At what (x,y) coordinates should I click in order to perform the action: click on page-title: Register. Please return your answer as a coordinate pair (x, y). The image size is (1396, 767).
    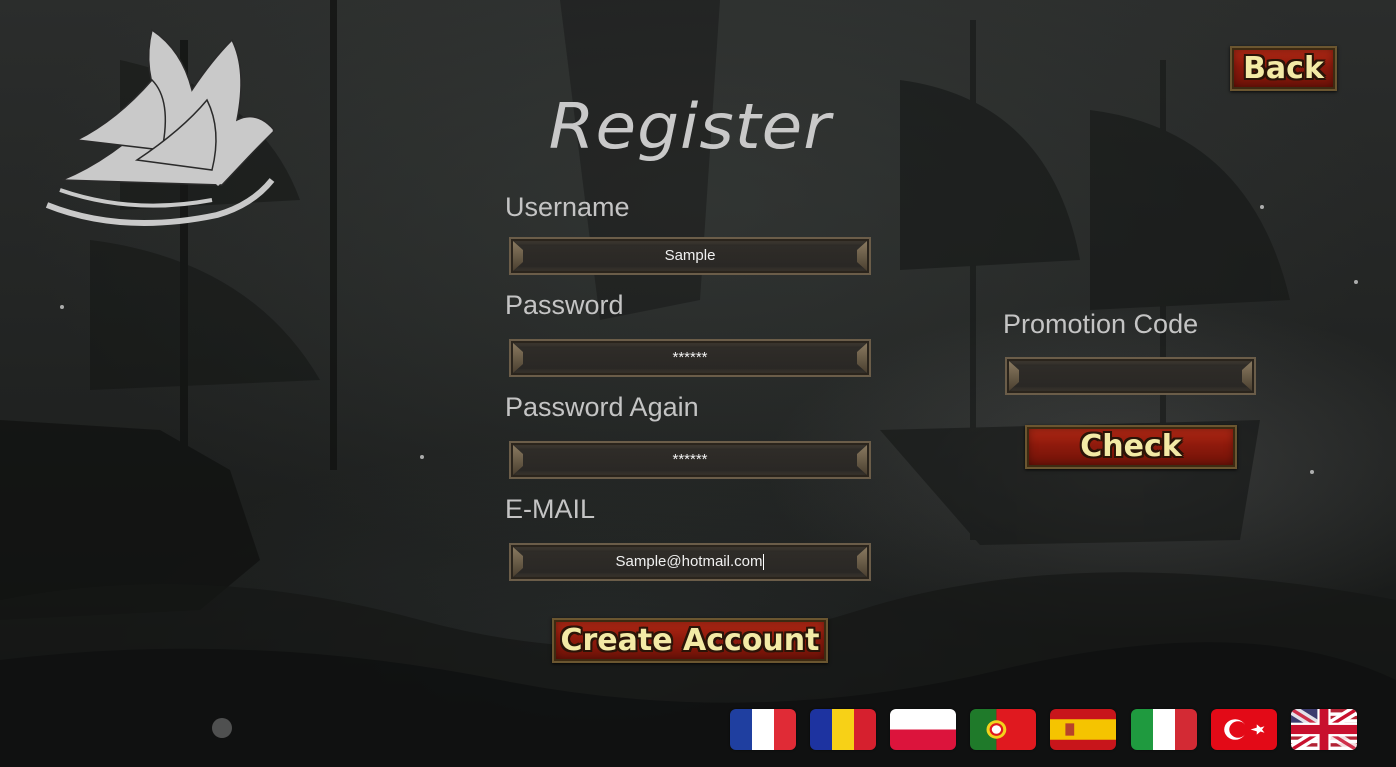
    Looking at the image, I should click on (690, 126).